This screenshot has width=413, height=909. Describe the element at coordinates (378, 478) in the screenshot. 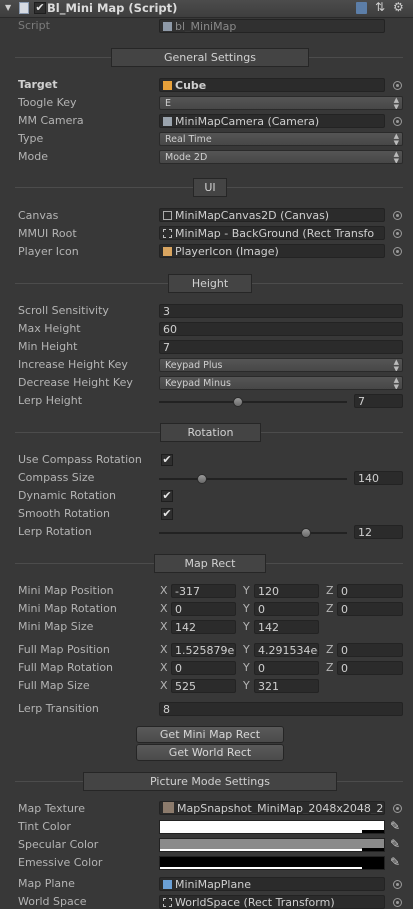

I see `compass-size-input: 140` at that location.